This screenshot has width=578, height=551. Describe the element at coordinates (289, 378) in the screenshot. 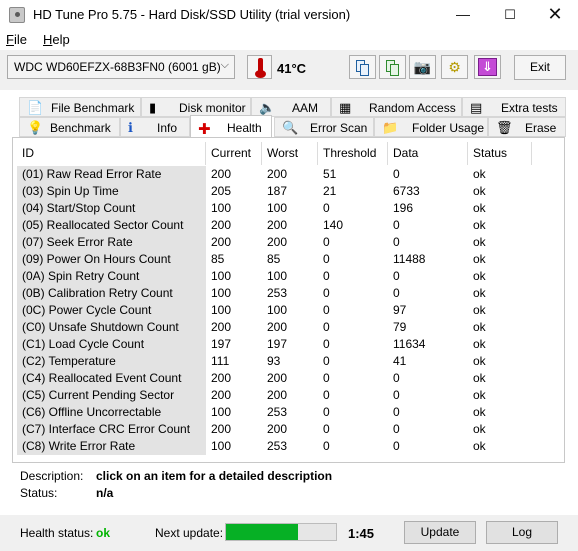

I see `table-row: (C4) Reallocated Event Count 200 200 0 0 ok` at that location.